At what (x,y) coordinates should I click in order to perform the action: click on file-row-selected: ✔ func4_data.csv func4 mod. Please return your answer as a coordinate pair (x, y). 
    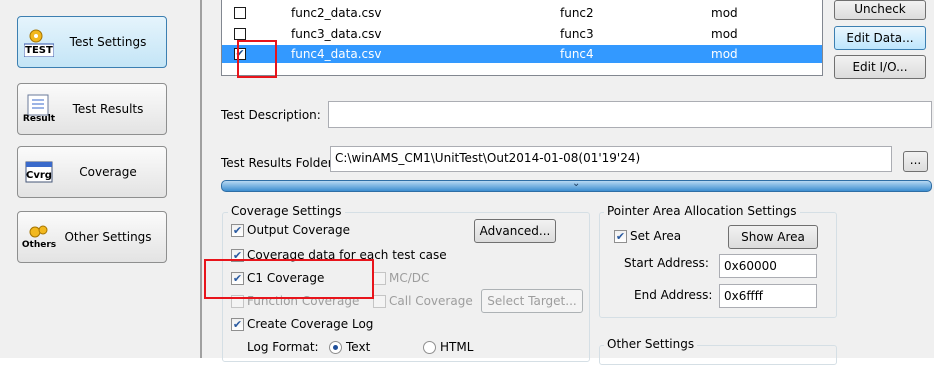
    Looking at the image, I should click on (522, 54).